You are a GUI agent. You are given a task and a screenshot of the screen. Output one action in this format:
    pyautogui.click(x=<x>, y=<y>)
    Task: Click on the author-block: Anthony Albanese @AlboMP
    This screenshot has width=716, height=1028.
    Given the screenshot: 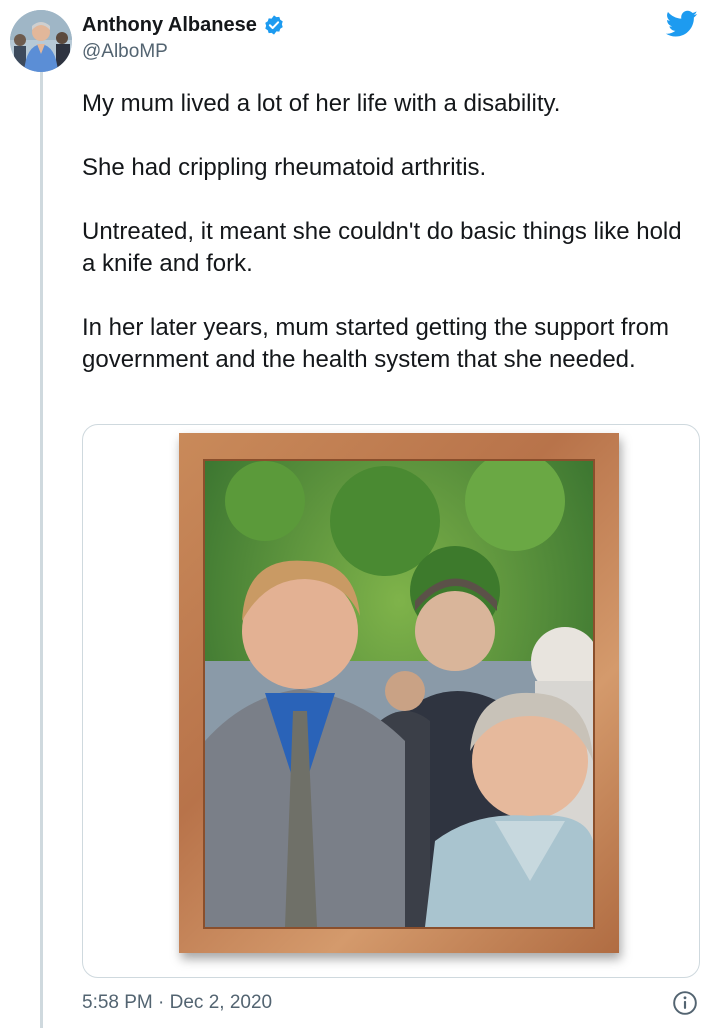 What is the action you would take?
    pyautogui.click(x=183, y=37)
    